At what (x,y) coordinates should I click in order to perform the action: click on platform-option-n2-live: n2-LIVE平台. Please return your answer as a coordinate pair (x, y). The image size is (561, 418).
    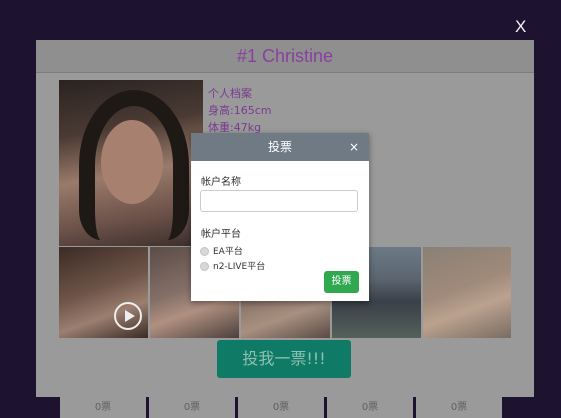
    Looking at the image, I should click on (232, 265).